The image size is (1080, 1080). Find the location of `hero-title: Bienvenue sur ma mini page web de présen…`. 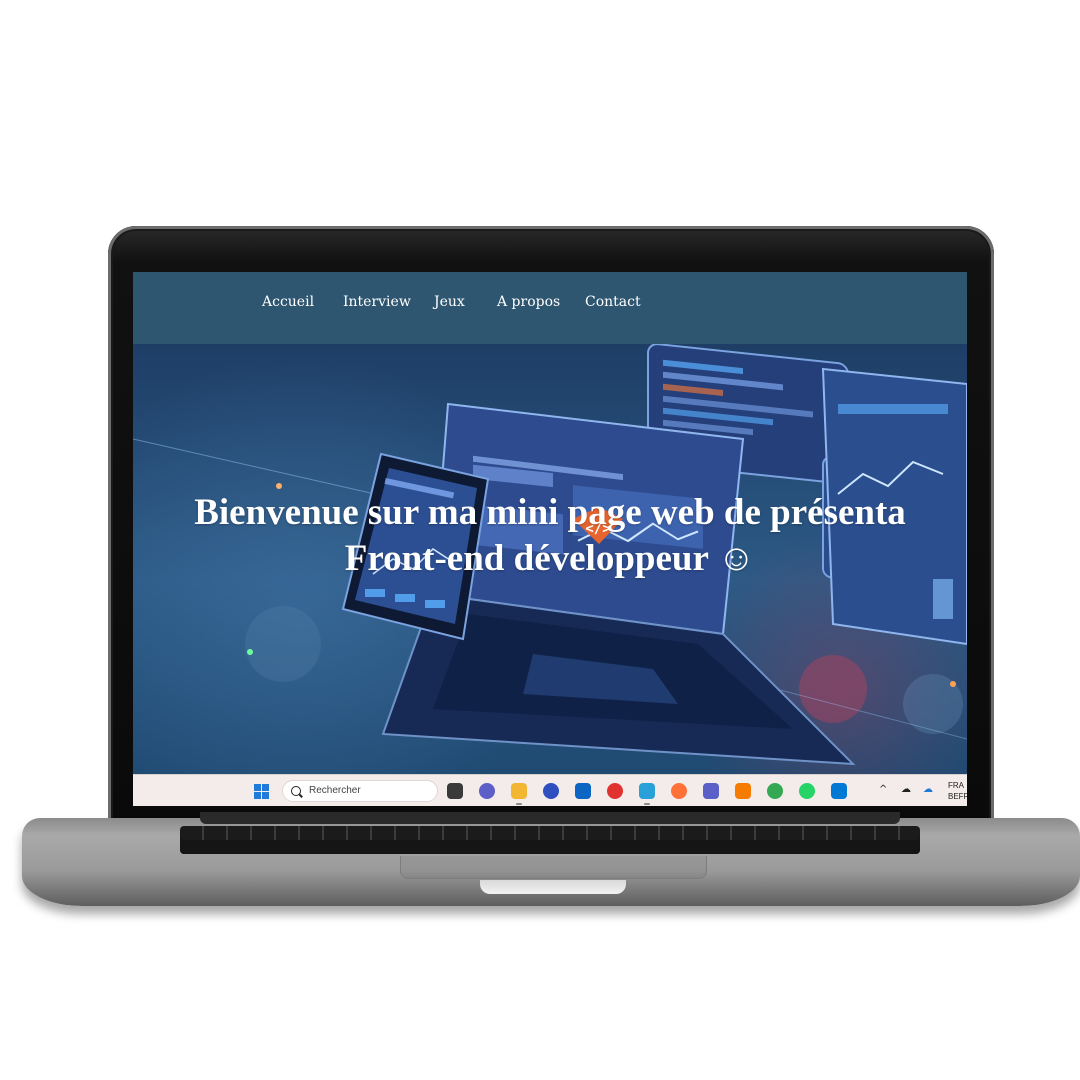

hero-title: Bienvenue sur ma mini page web de présen… is located at coordinates (550, 536).